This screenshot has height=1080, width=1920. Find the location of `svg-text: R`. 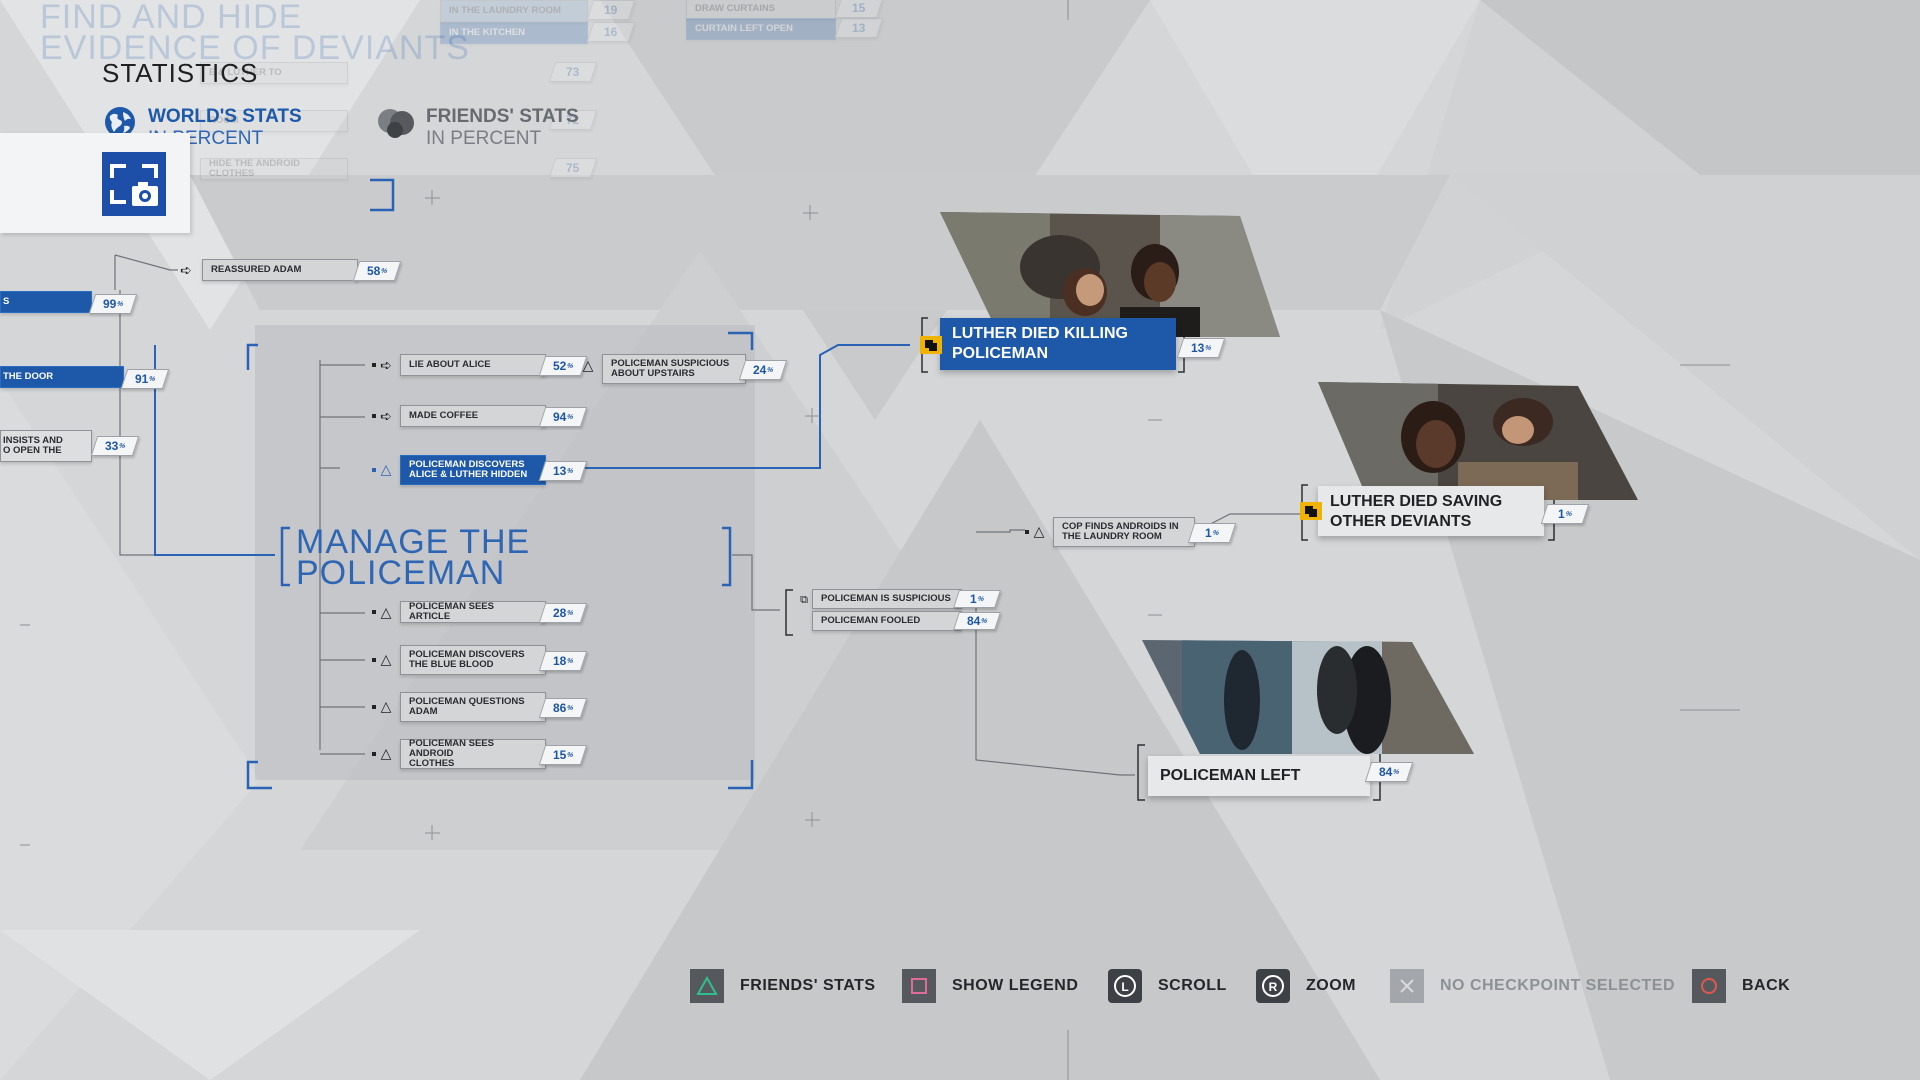

svg-text: R is located at coordinates (1273, 987).